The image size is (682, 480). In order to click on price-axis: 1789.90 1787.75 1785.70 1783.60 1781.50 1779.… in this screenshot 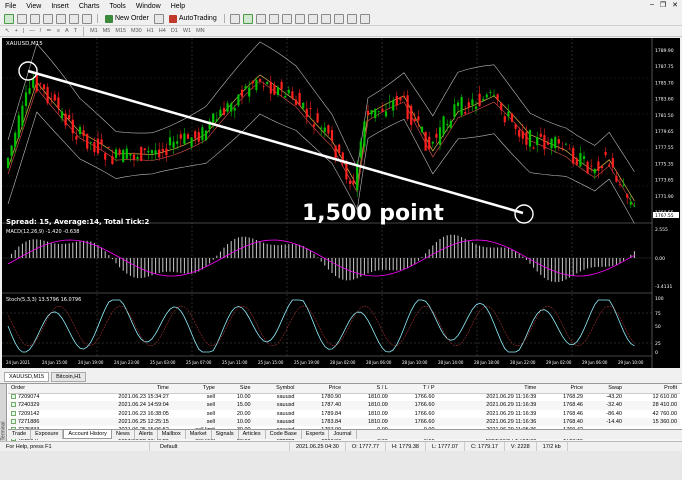, I will do `click(666, 133)`.